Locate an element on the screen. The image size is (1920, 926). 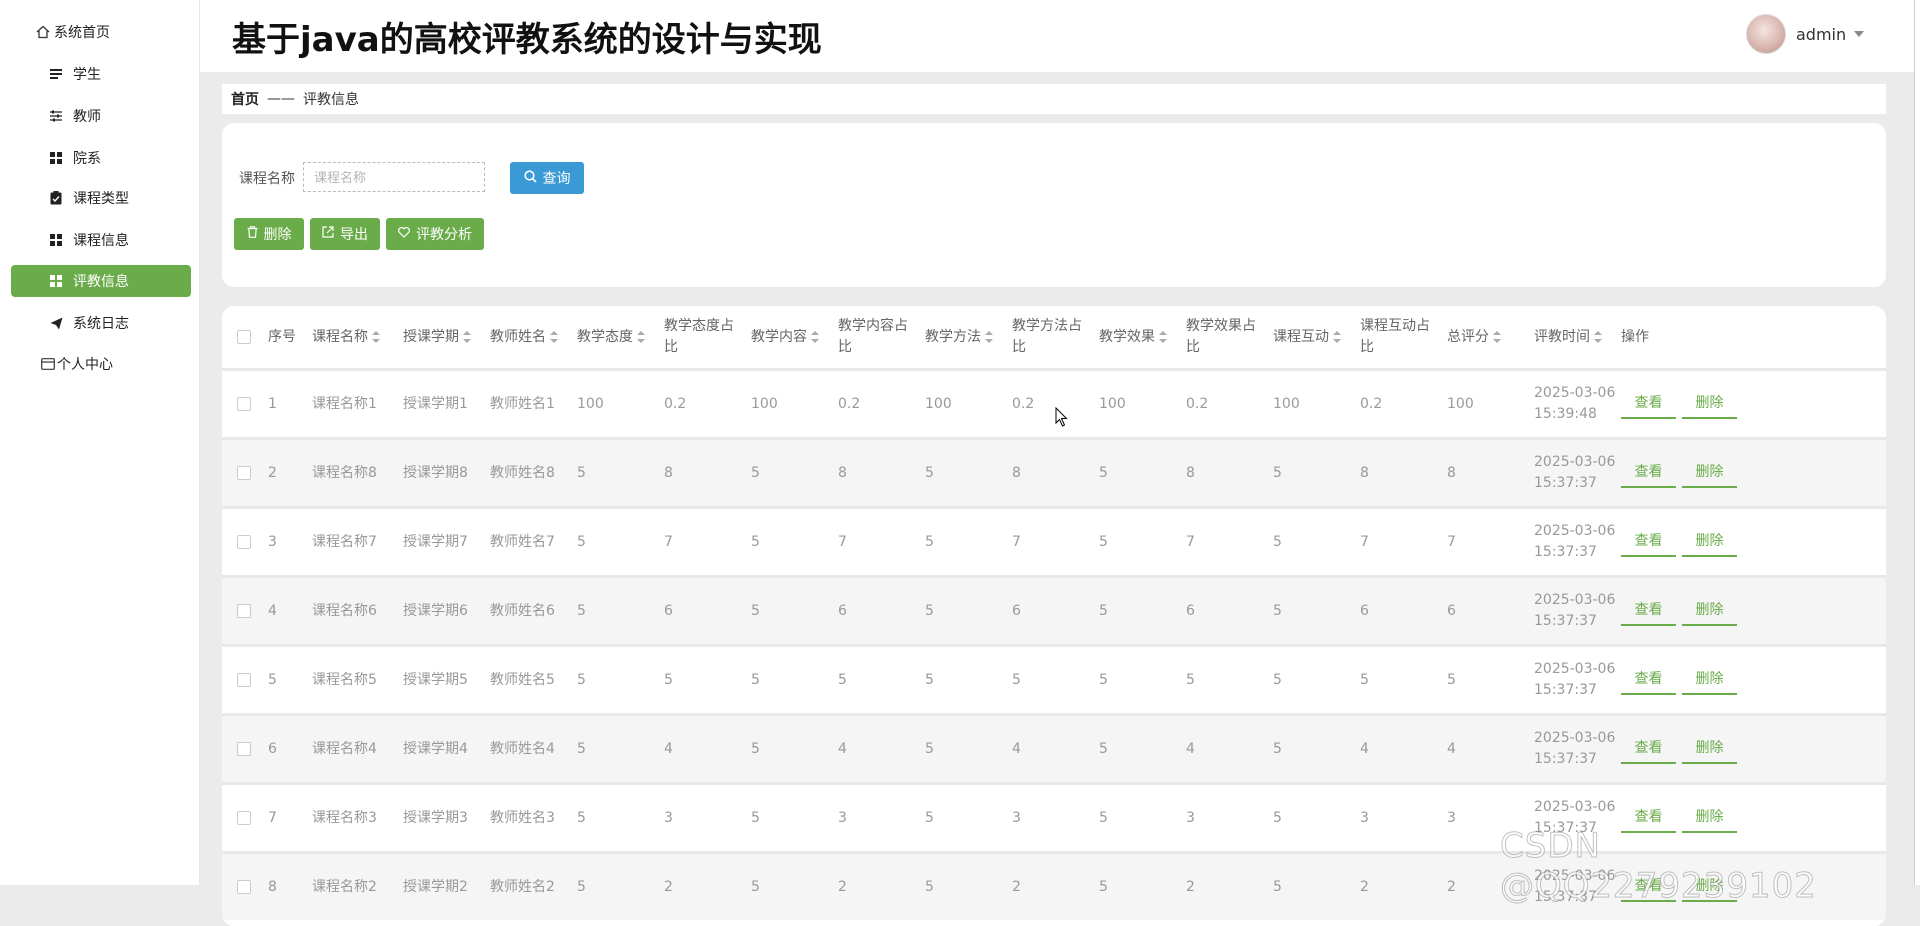
sidebar-item-home: 系统首页 is located at coordinates (106, 32).